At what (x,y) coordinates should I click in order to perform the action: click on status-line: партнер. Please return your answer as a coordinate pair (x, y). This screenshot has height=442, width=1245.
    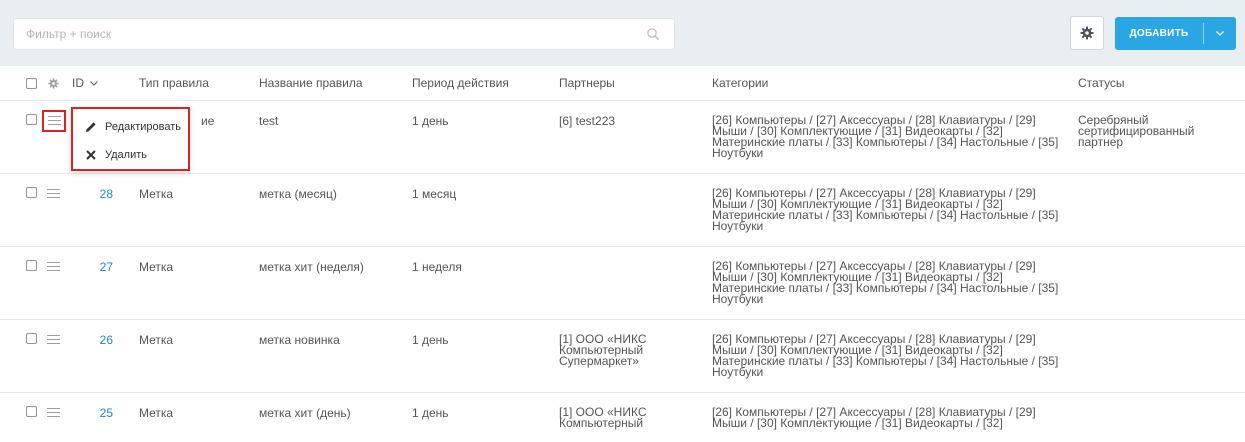
    Looking at the image, I should click on (1101, 142).